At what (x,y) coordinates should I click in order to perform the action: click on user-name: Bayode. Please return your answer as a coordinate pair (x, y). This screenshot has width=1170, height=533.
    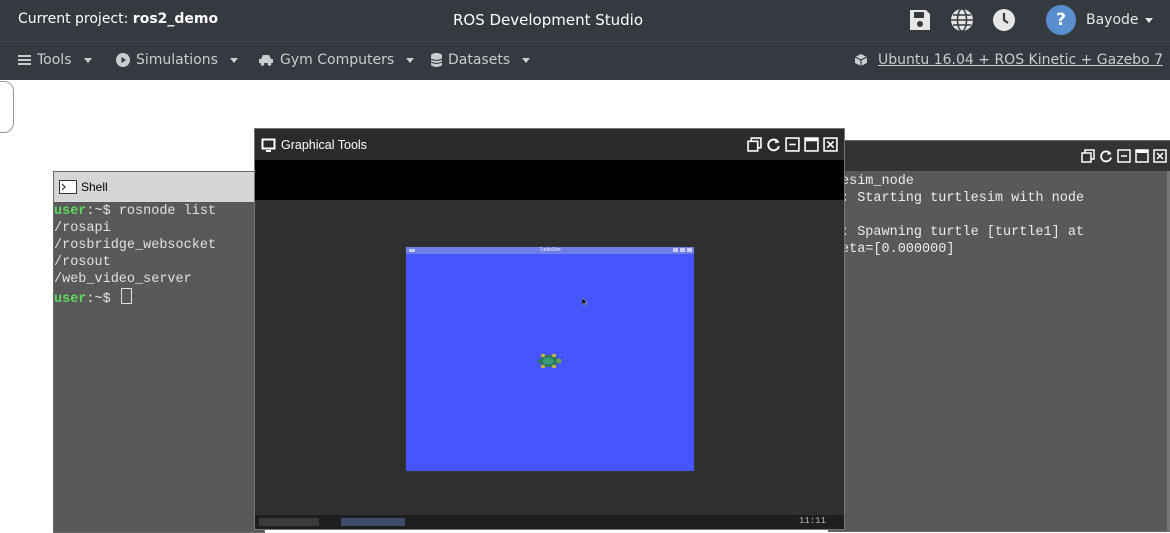
    Looking at the image, I should click on (1119, 20).